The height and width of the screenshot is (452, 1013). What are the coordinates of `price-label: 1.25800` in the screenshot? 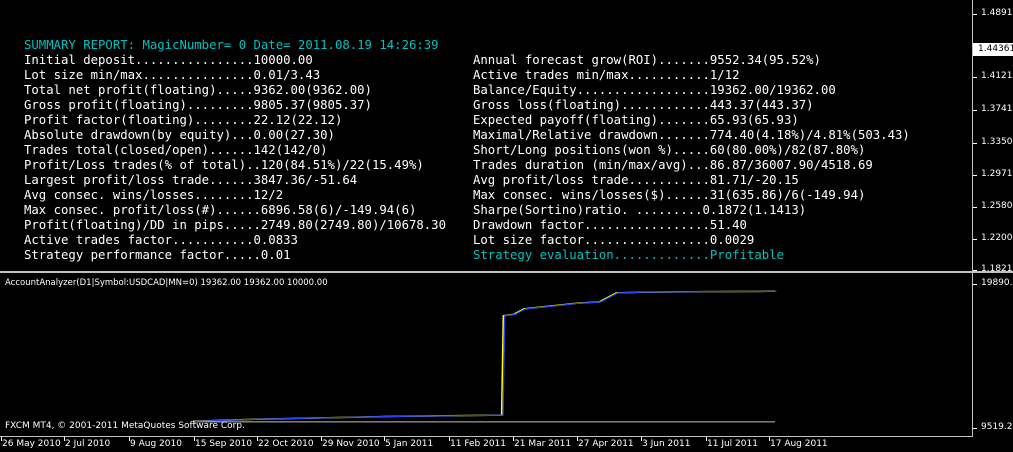 It's located at (997, 206).